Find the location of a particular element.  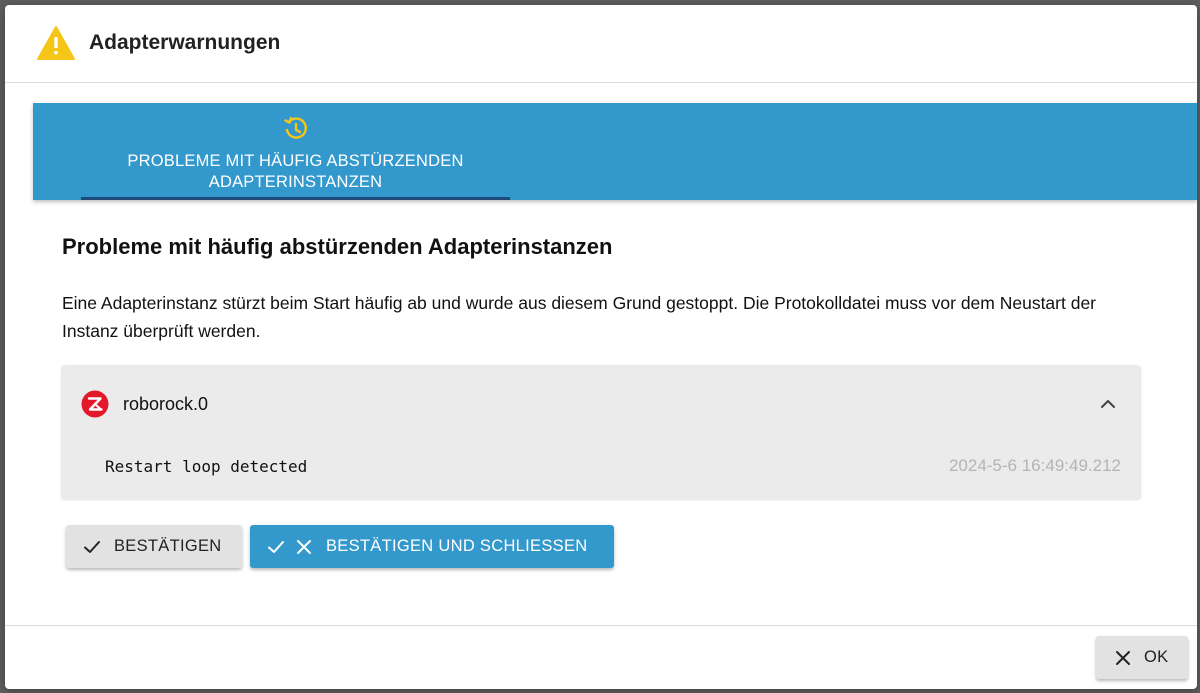

tab-indicator is located at coordinates (295, 198).